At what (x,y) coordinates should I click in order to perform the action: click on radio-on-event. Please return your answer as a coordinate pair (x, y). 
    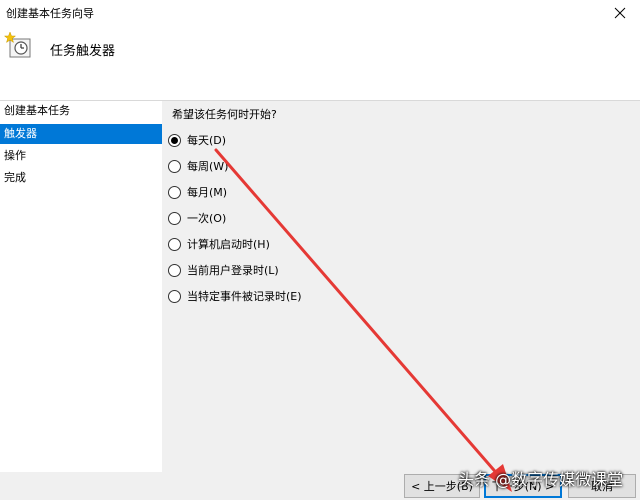
    Looking at the image, I should click on (174, 296).